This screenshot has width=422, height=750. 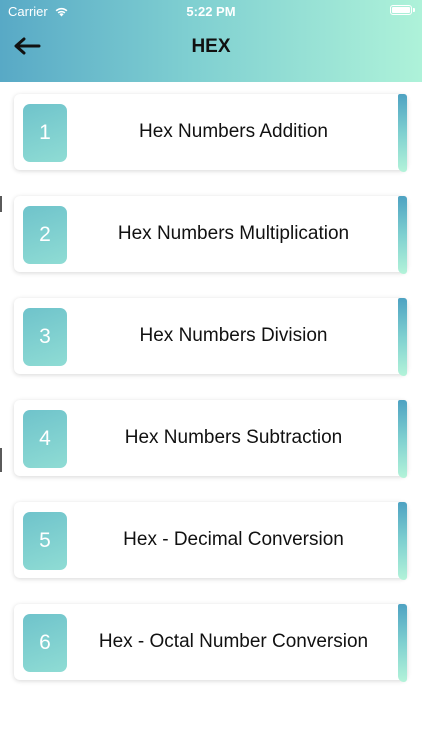 What do you see at coordinates (45, 337) in the screenshot?
I see `number-badge: 3` at bounding box center [45, 337].